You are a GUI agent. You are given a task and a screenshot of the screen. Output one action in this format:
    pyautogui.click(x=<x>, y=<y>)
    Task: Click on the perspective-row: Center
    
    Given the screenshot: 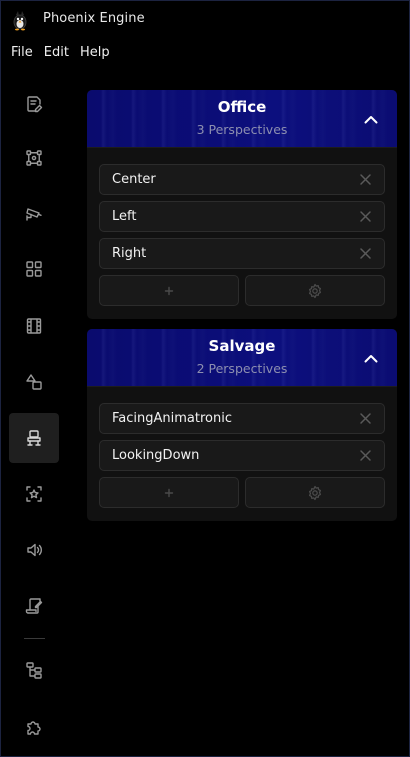 What is the action you would take?
    pyautogui.click(x=242, y=179)
    